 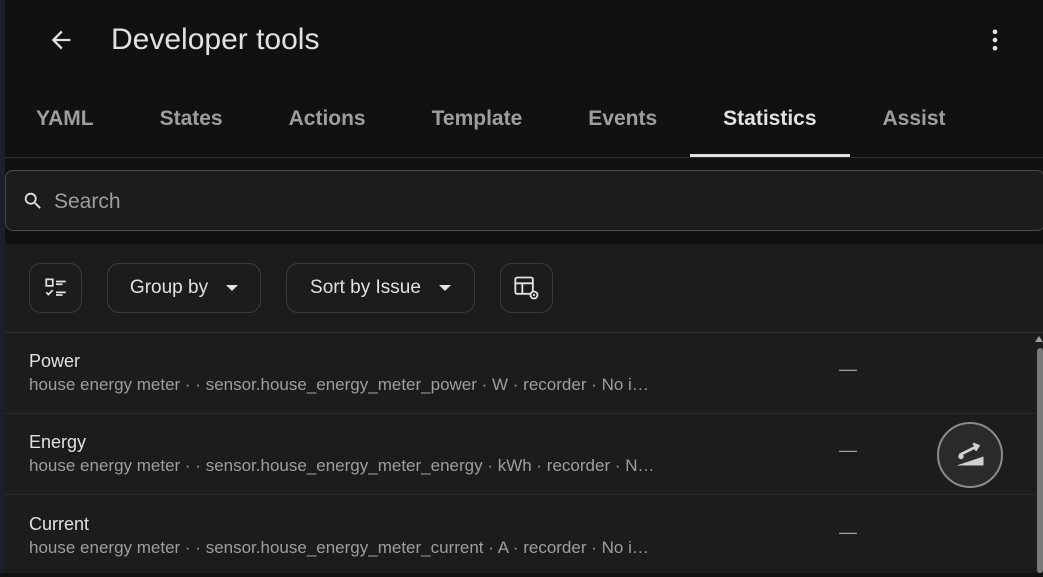 I want to click on scroll-up-arrow-icon, so click(x=1039, y=339).